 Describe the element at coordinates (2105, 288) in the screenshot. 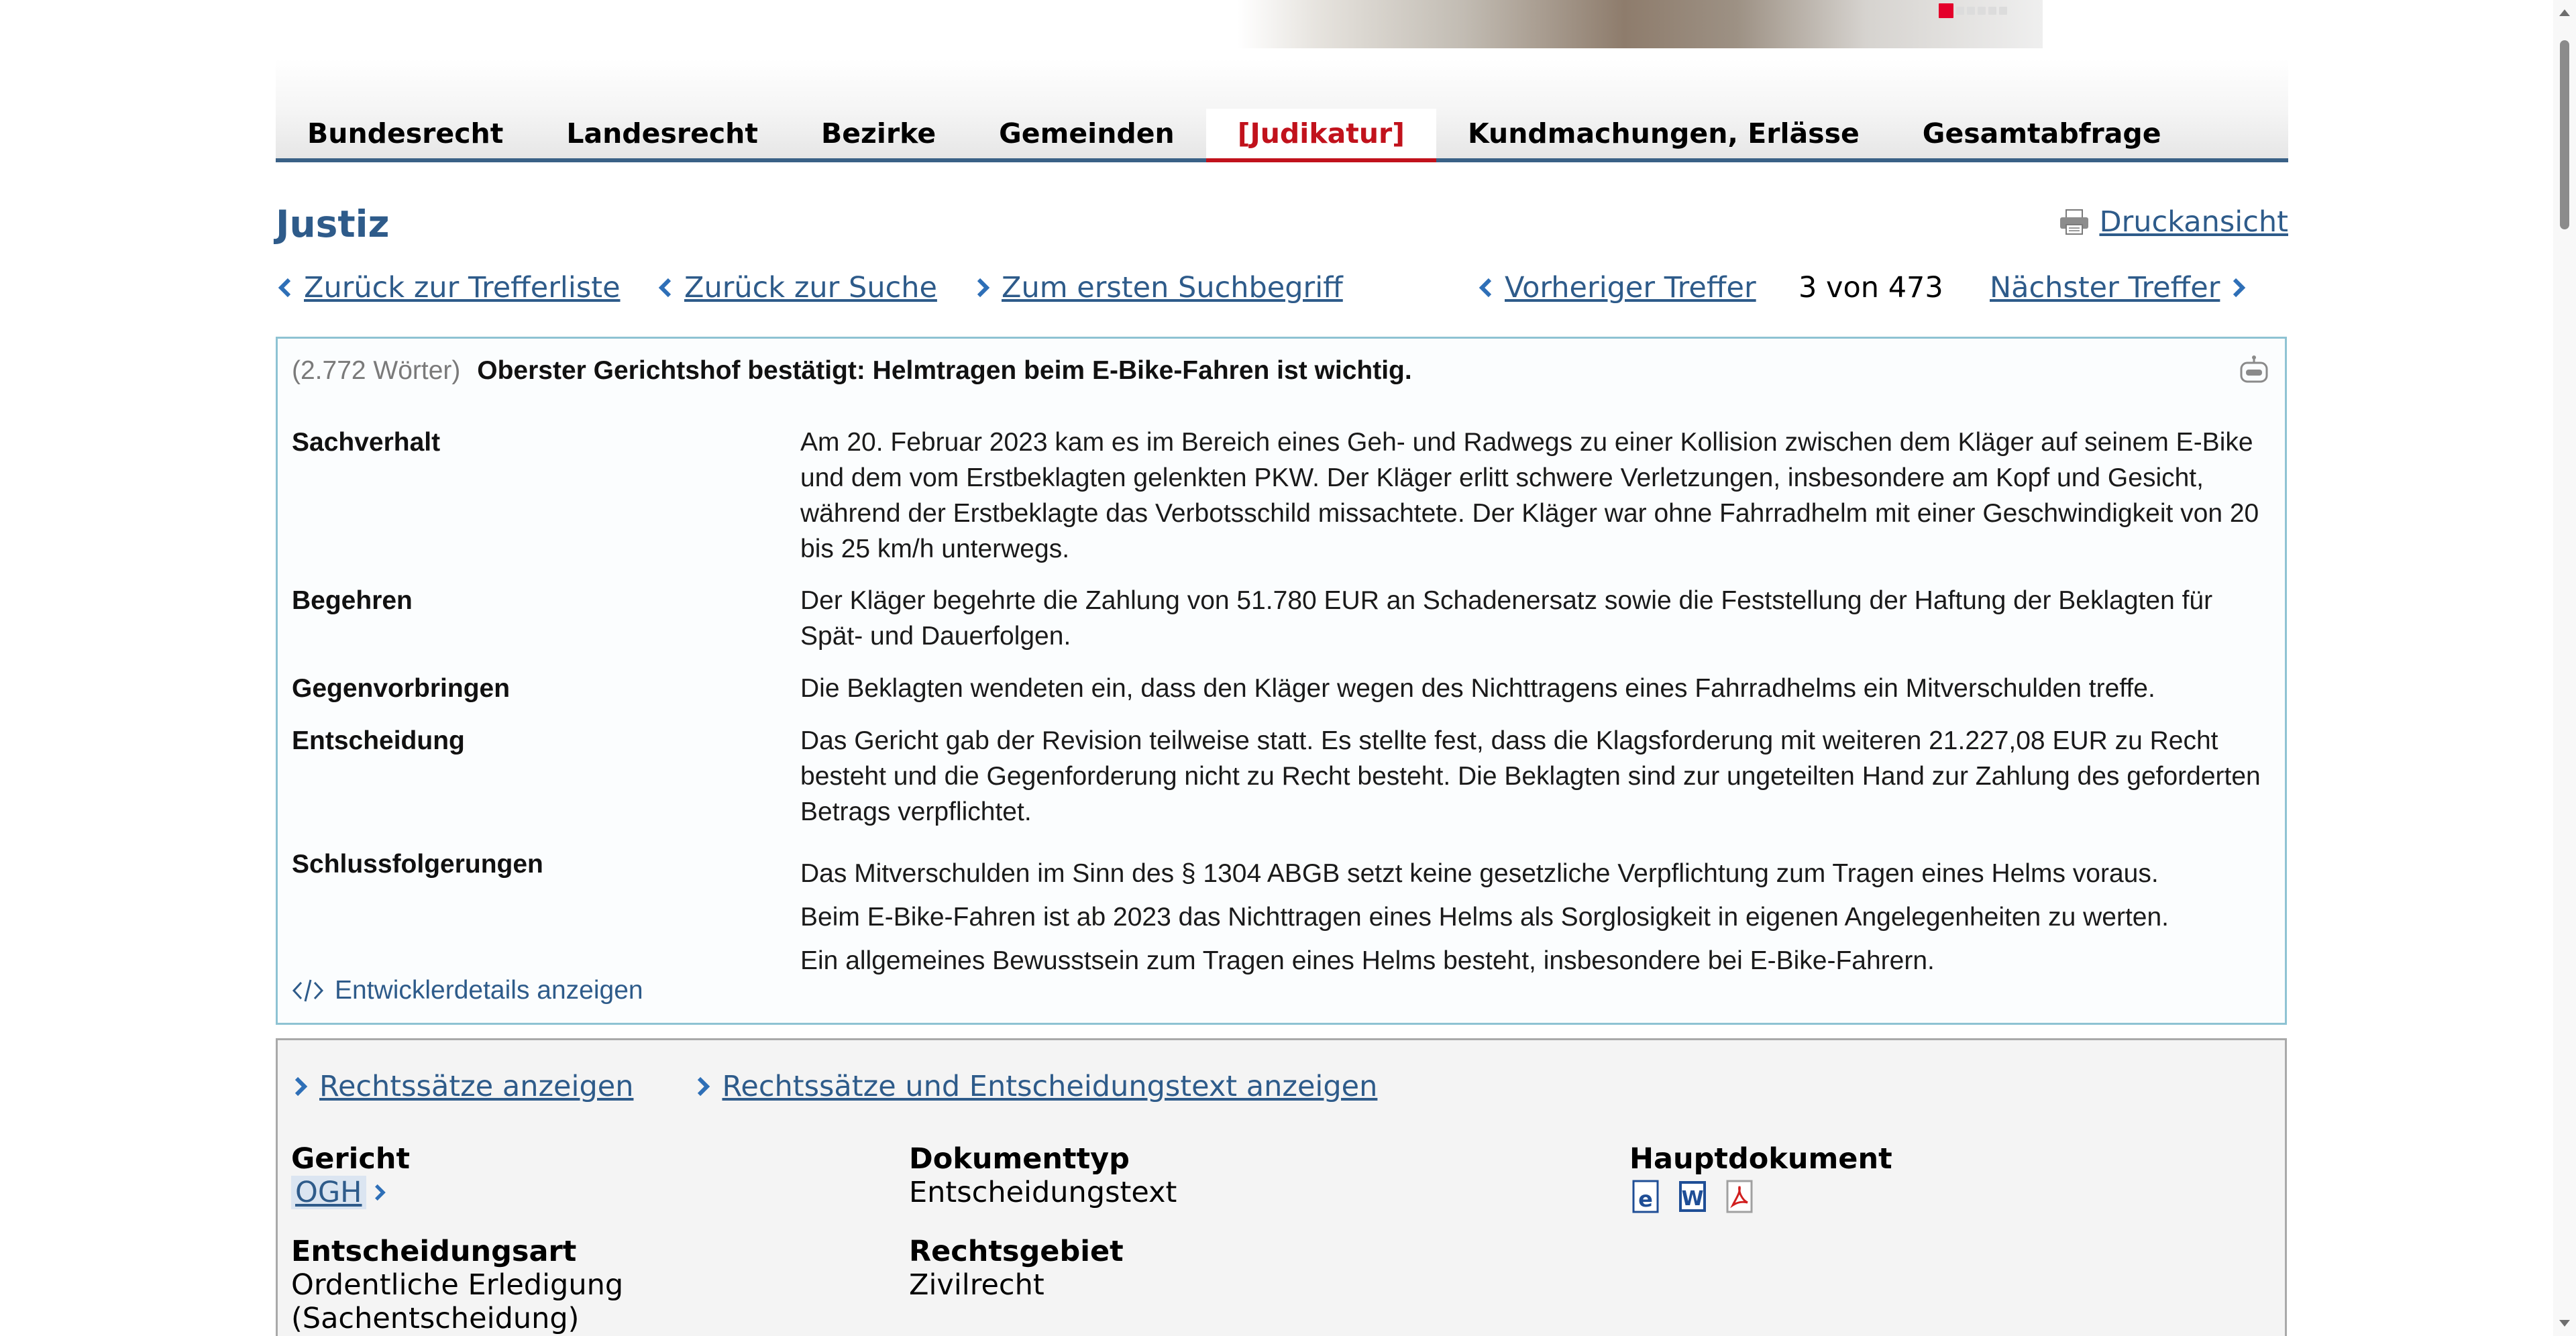

I see `next-hit-label: Nächster Treffer` at that location.